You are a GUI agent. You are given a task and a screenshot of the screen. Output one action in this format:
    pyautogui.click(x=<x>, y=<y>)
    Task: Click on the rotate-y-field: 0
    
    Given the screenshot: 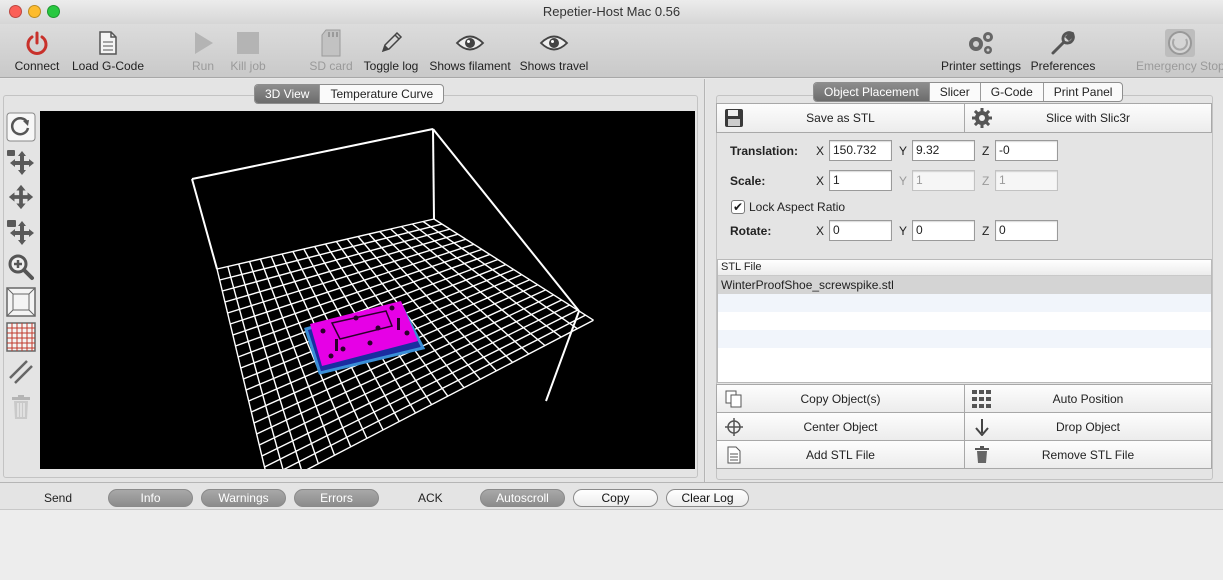 What is the action you would take?
    pyautogui.click(x=943, y=230)
    